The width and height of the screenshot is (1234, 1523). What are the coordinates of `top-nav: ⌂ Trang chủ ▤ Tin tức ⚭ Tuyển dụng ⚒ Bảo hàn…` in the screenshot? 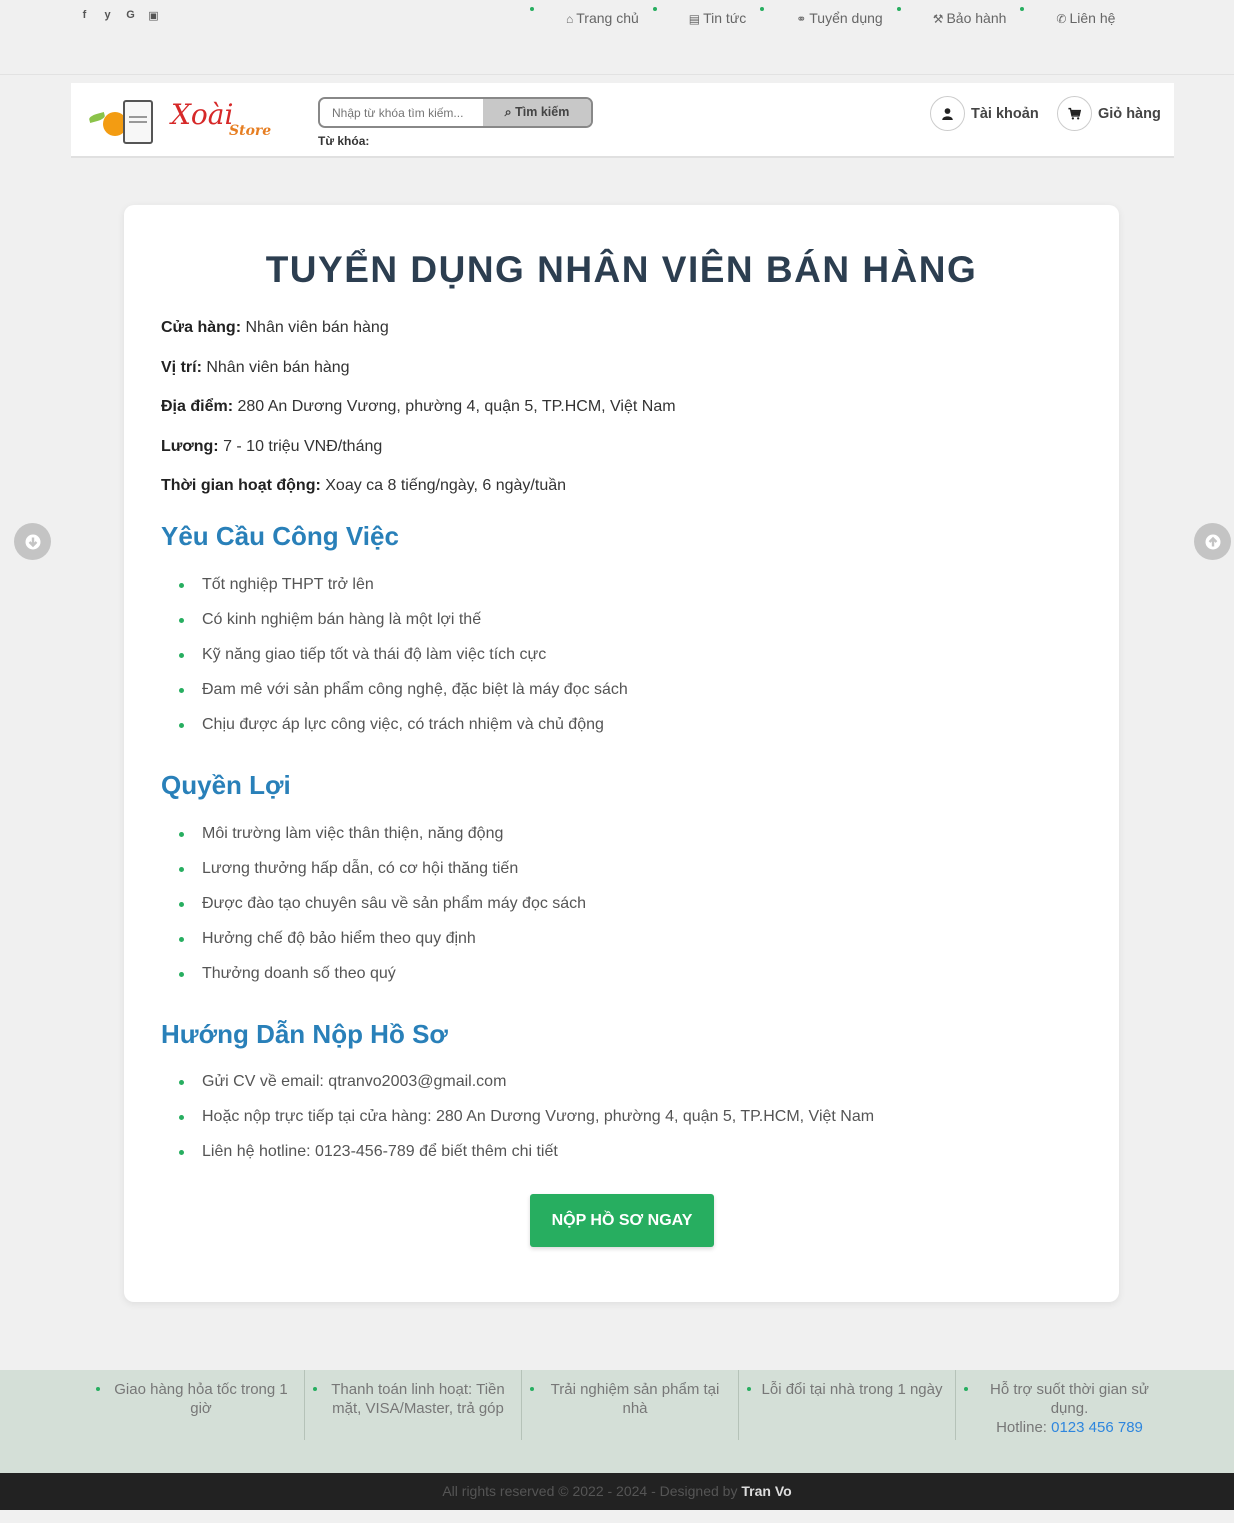 It's located at (829, 17).